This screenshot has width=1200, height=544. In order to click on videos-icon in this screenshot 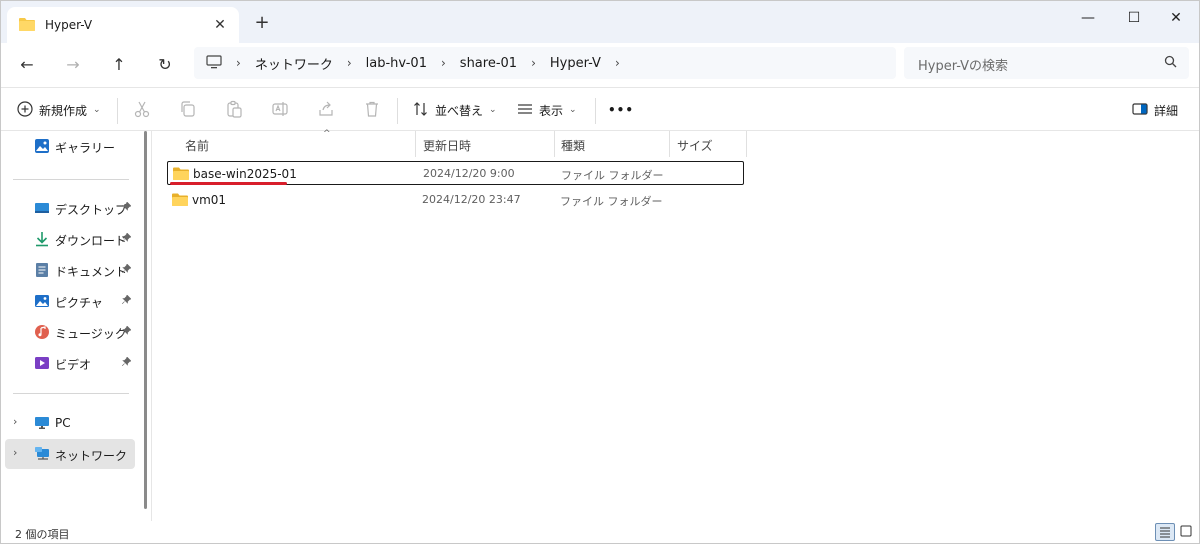, I will do `click(42, 363)`.